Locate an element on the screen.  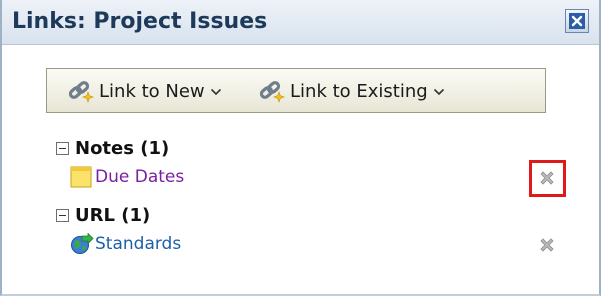
notes-group-header: Notes (1) is located at coordinates (112, 148).